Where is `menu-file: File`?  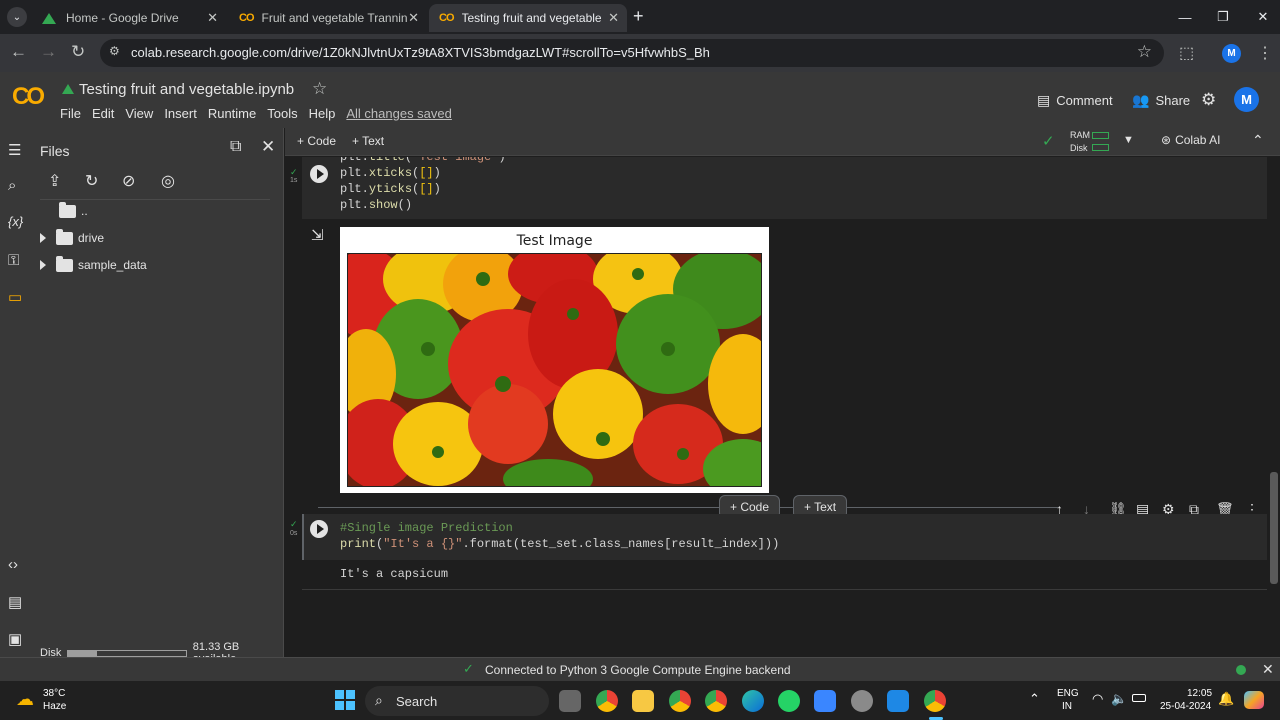
menu-file: File is located at coordinates (70, 113).